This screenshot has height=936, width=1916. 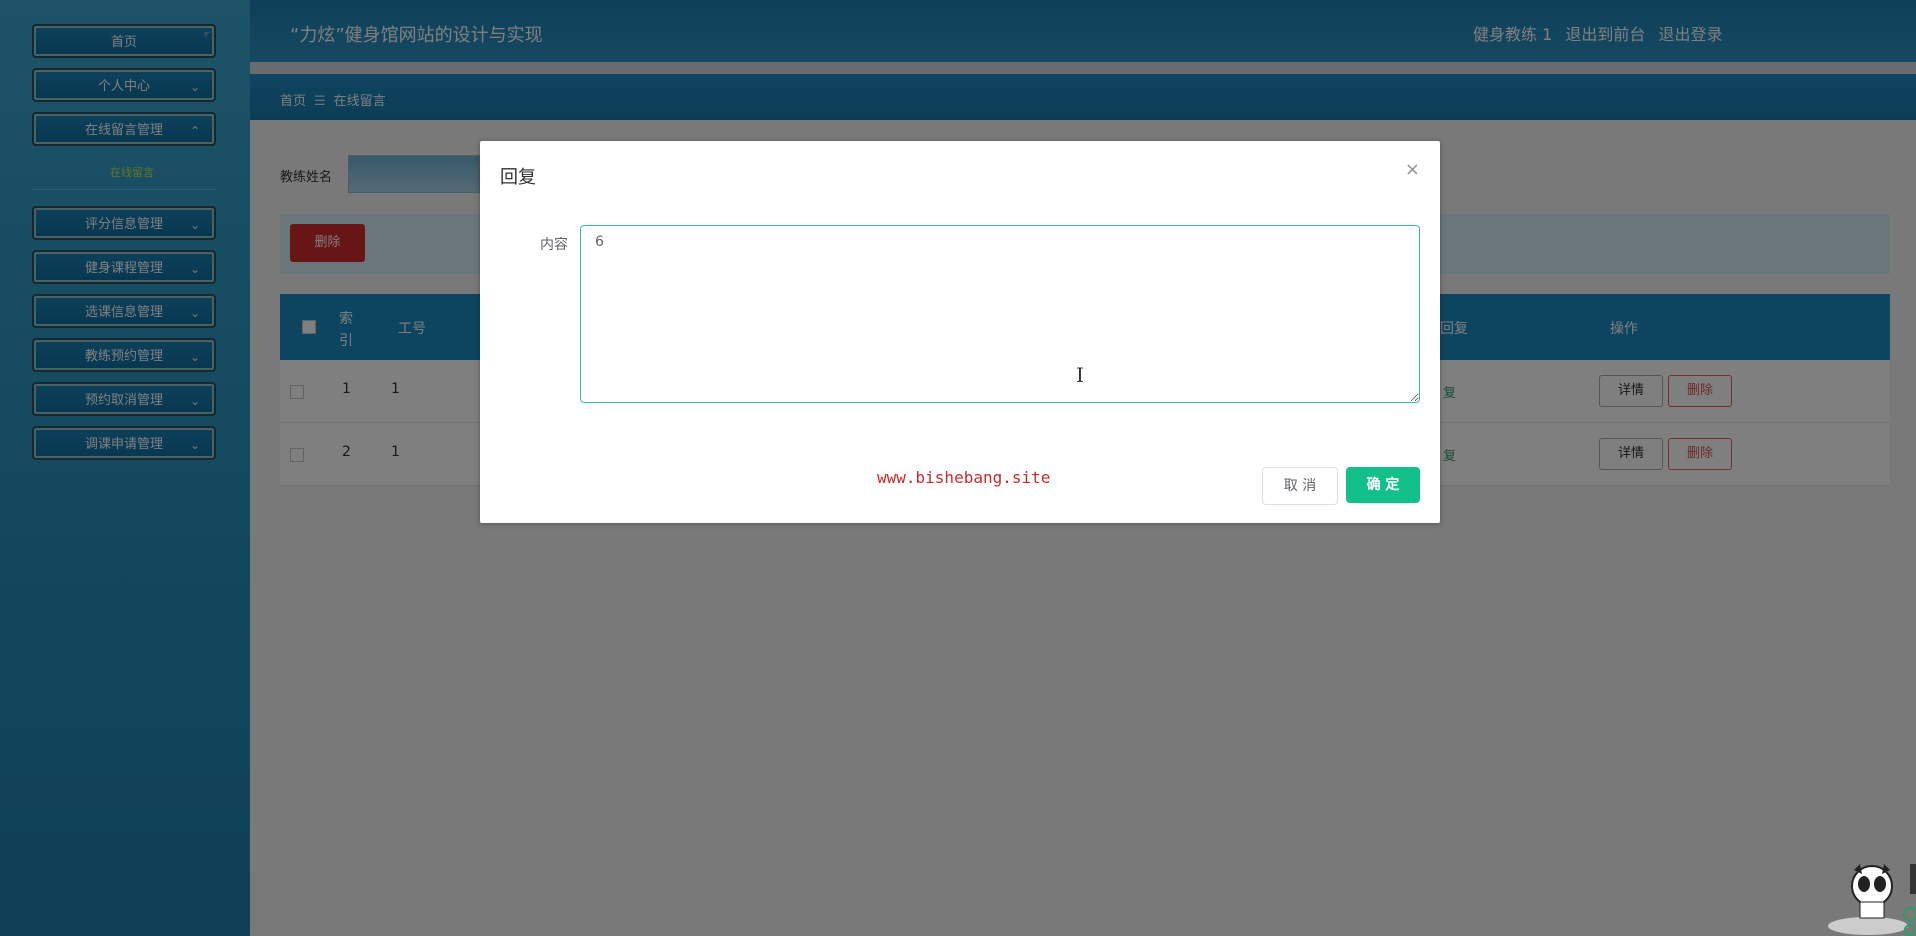 What do you see at coordinates (518, 177) in the screenshot?
I see `dialog-title: 回复` at bounding box center [518, 177].